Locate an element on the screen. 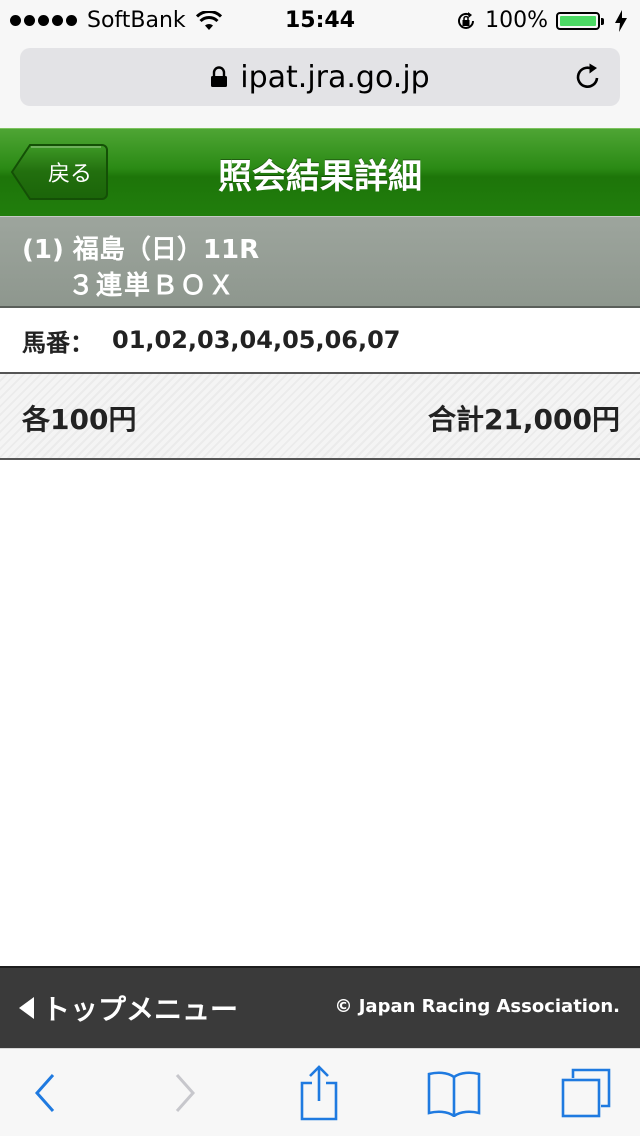 The image size is (640, 1136). tabs-icon is located at coordinates (586, 1093).